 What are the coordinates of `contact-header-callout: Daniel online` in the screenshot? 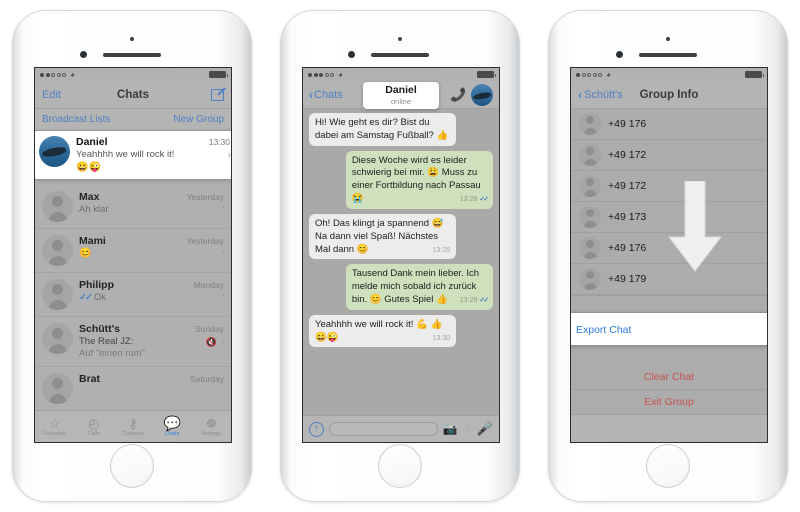 It's located at (401, 95).